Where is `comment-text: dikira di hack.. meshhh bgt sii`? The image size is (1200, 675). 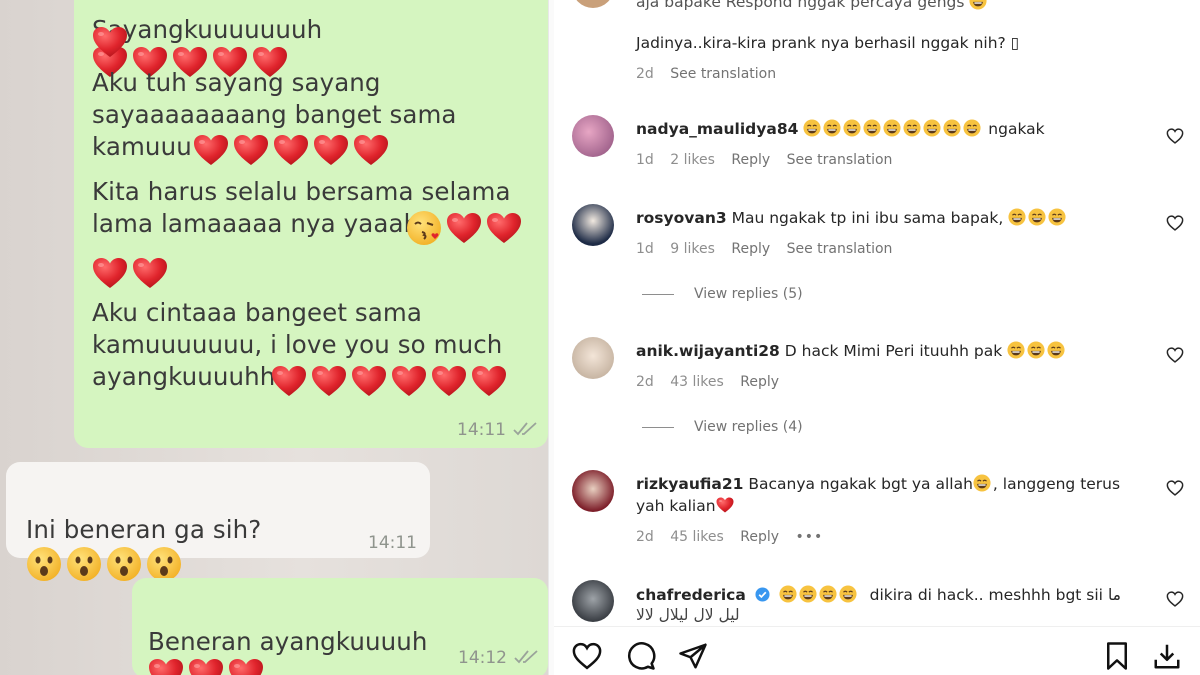 comment-text: dikira di hack.. meshhh bgt sii is located at coordinates (986, 595).